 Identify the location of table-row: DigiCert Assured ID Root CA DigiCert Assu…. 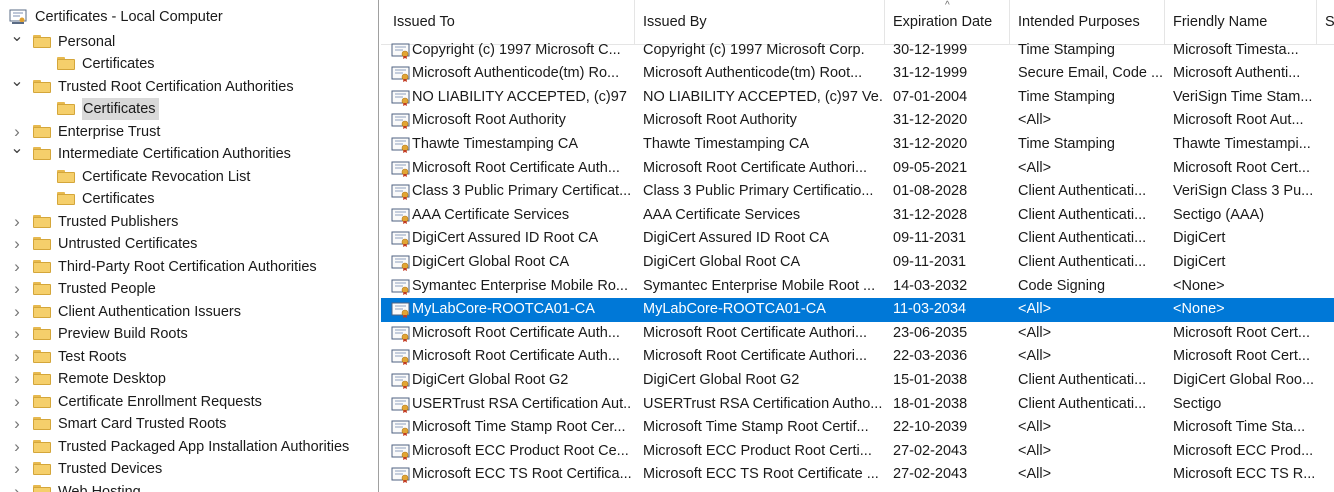
(857, 239).